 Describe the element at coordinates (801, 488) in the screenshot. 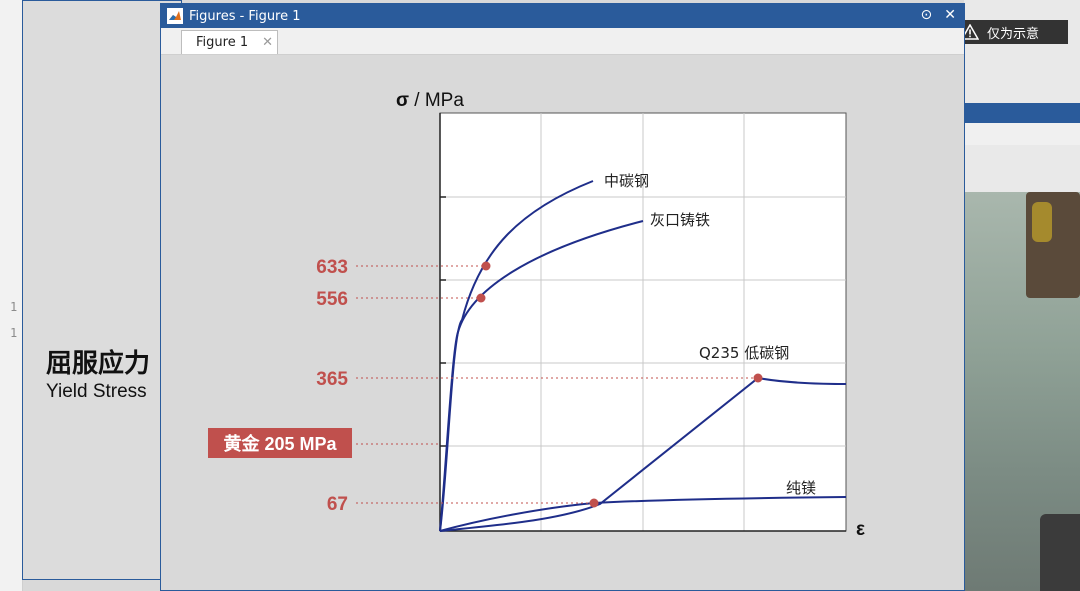

I see `series-label: 纯镁` at that location.